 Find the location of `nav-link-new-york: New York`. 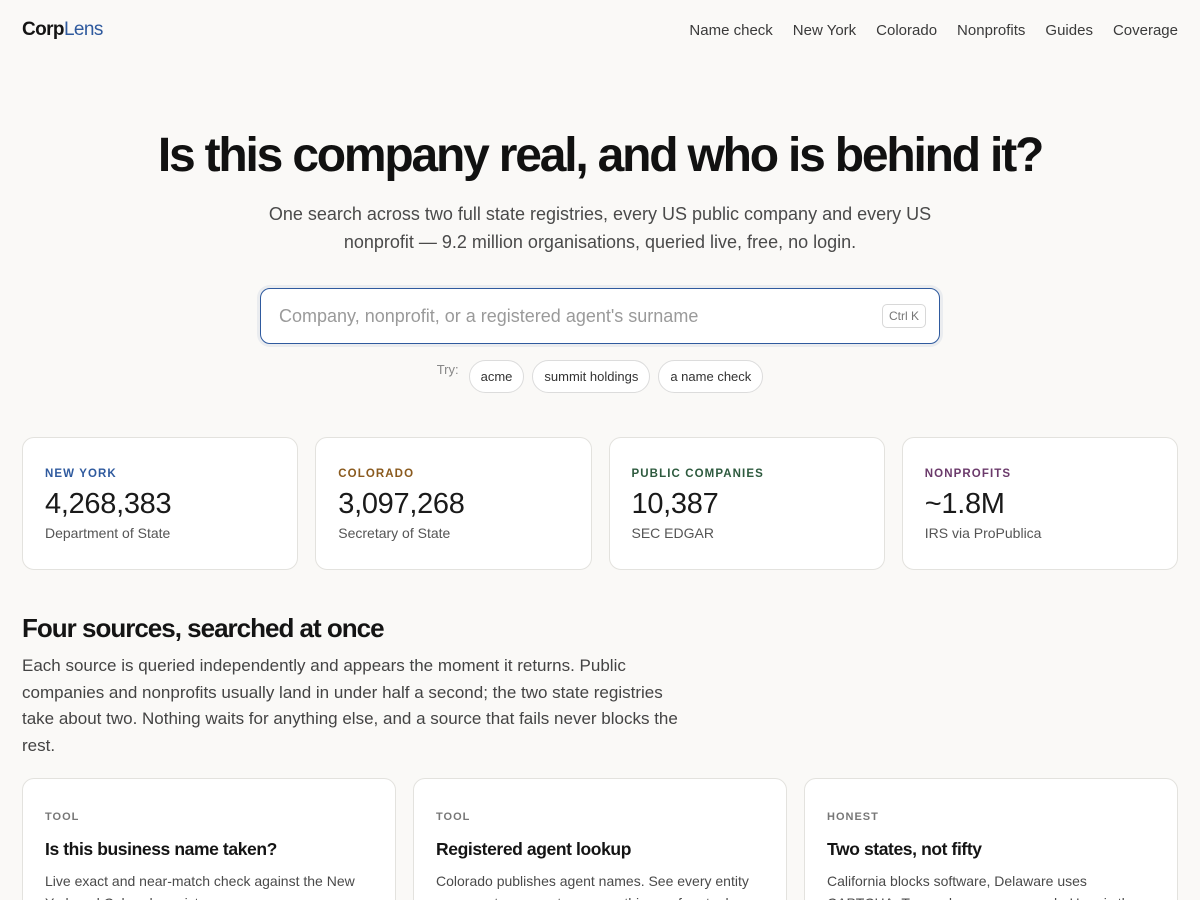

nav-link-new-york: New York is located at coordinates (824, 30).